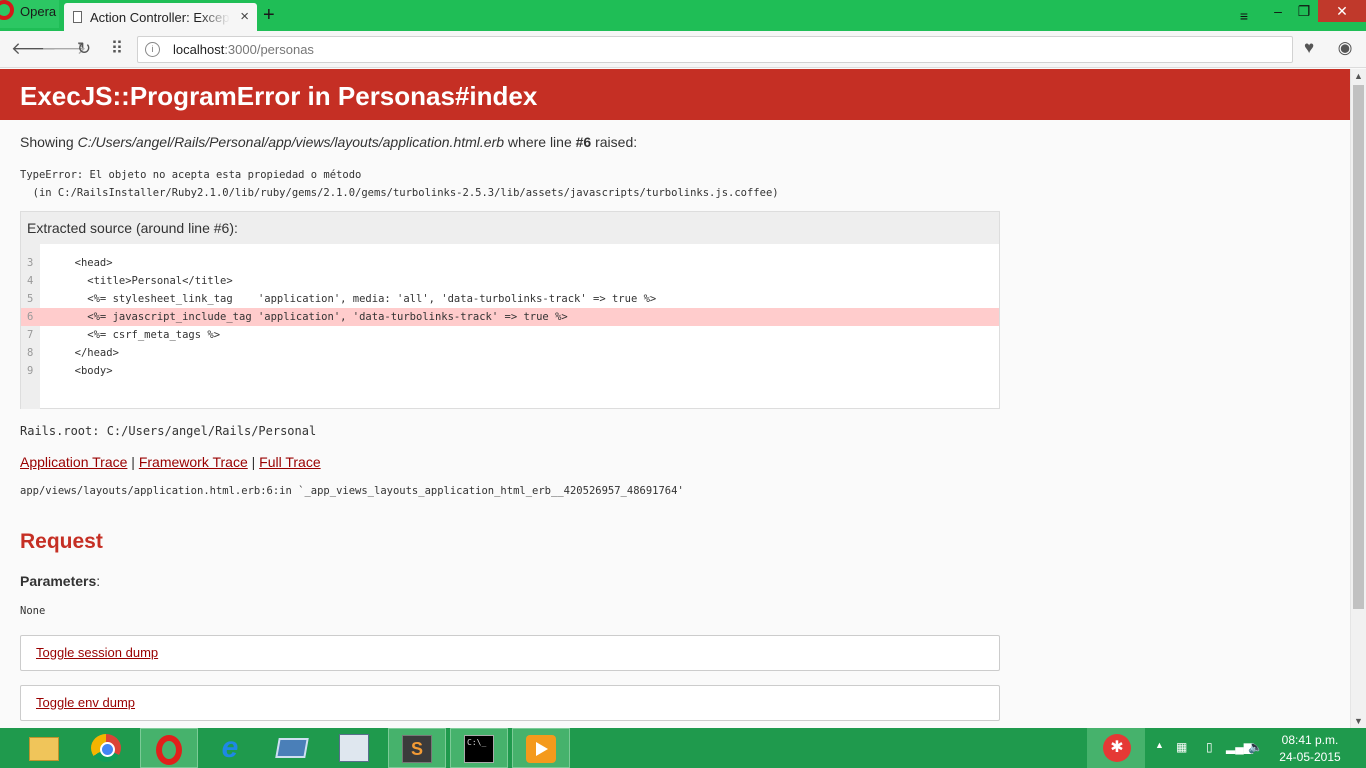  I want to click on line-code: </head>, so click(90, 353).